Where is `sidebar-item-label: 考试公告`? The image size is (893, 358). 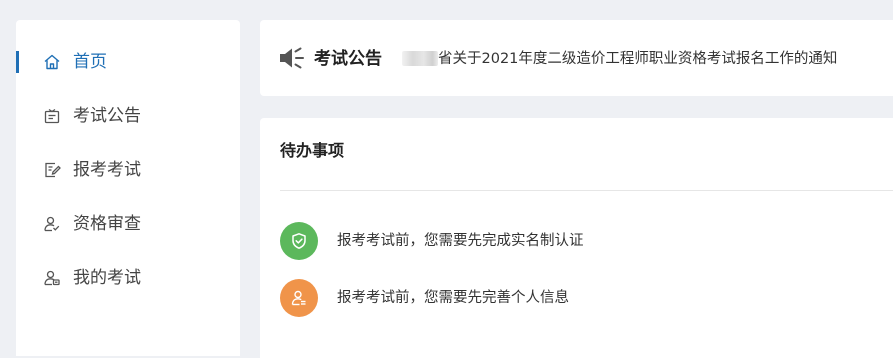
sidebar-item-label: 考试公告 is located at coordinates (107, 116).